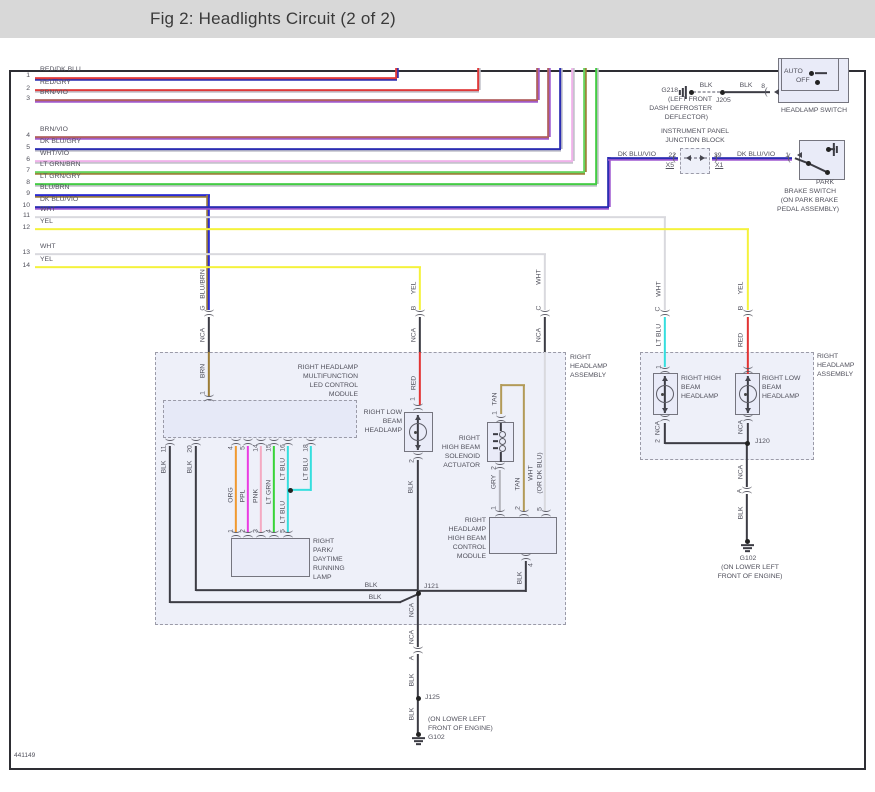 This screenshot has height=792, width=875. What do you see at coordinates (572, 114) in the screenshot?
I see `wire-bus6-wht-vio` at bounding box center [572, 114].